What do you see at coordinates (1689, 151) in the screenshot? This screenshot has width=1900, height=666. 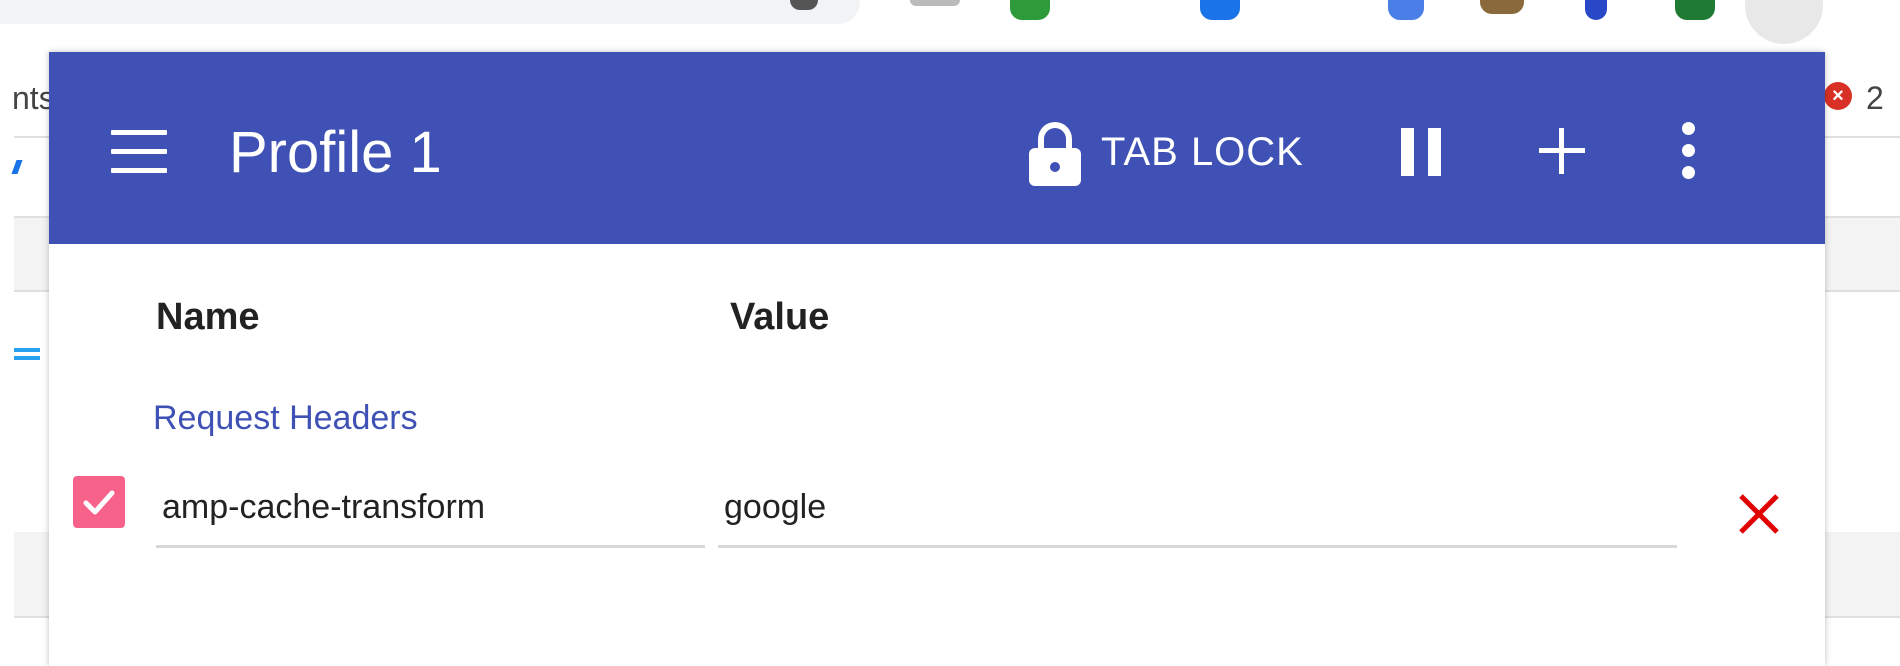 I see `more-vert-icon` at bounding box center [1689, 151].